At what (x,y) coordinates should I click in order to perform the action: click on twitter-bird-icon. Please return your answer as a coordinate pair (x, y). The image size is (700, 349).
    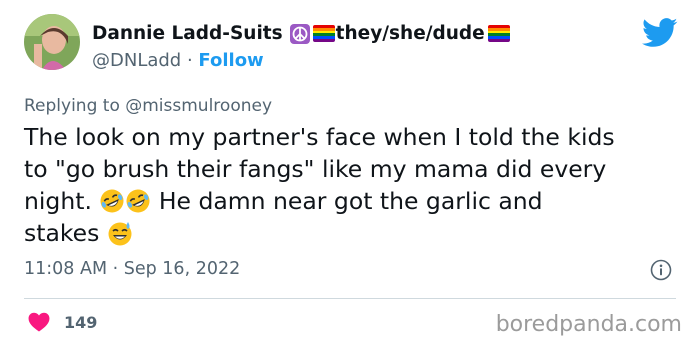
    Looking at the image, I should click on (660, 33).